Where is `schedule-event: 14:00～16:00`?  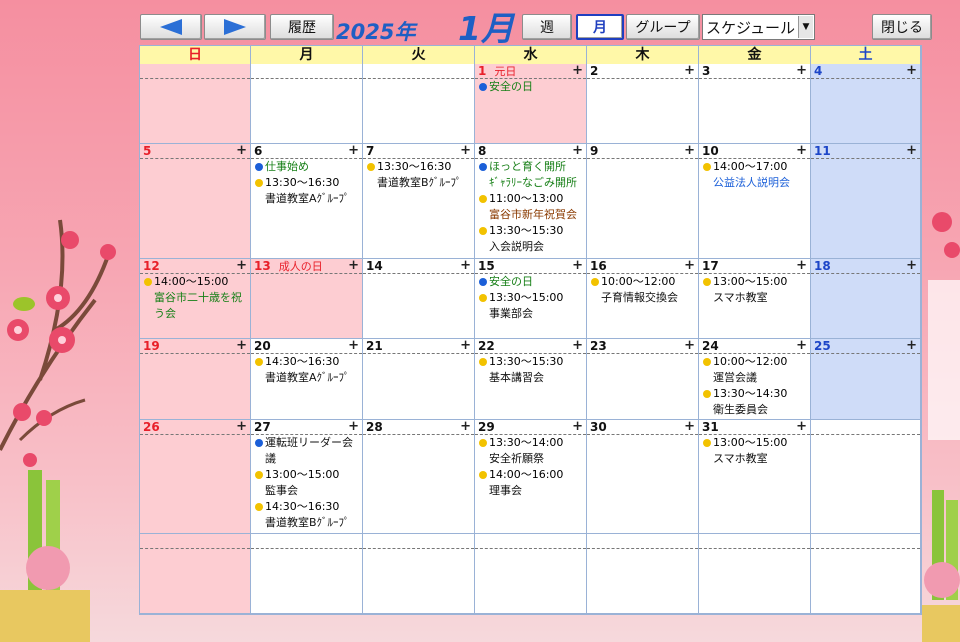 schedule-event: 14:00～16:00 is located at coordinates (530, 475).